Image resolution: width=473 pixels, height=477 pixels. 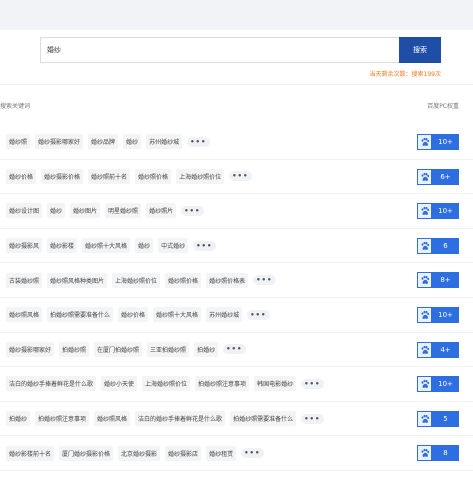 I want to click on keyword-tag: 婚纱影楼前十名, so click(x=30, y=453).